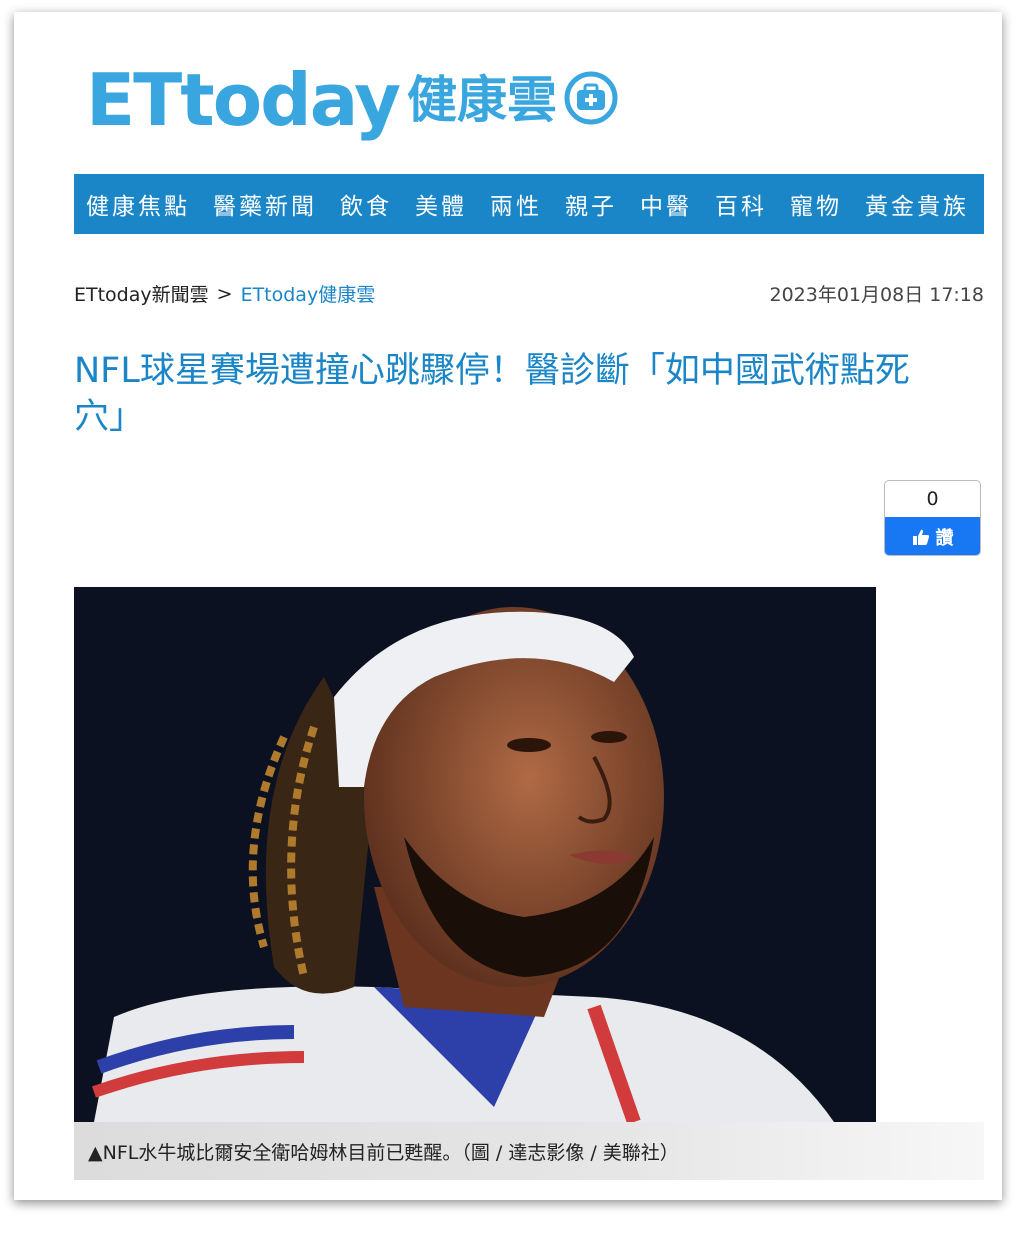  Describe the element at coordinates (876, 295) in the screenshot. I see `article-date: 2023年01月08日 17:18` at that location.